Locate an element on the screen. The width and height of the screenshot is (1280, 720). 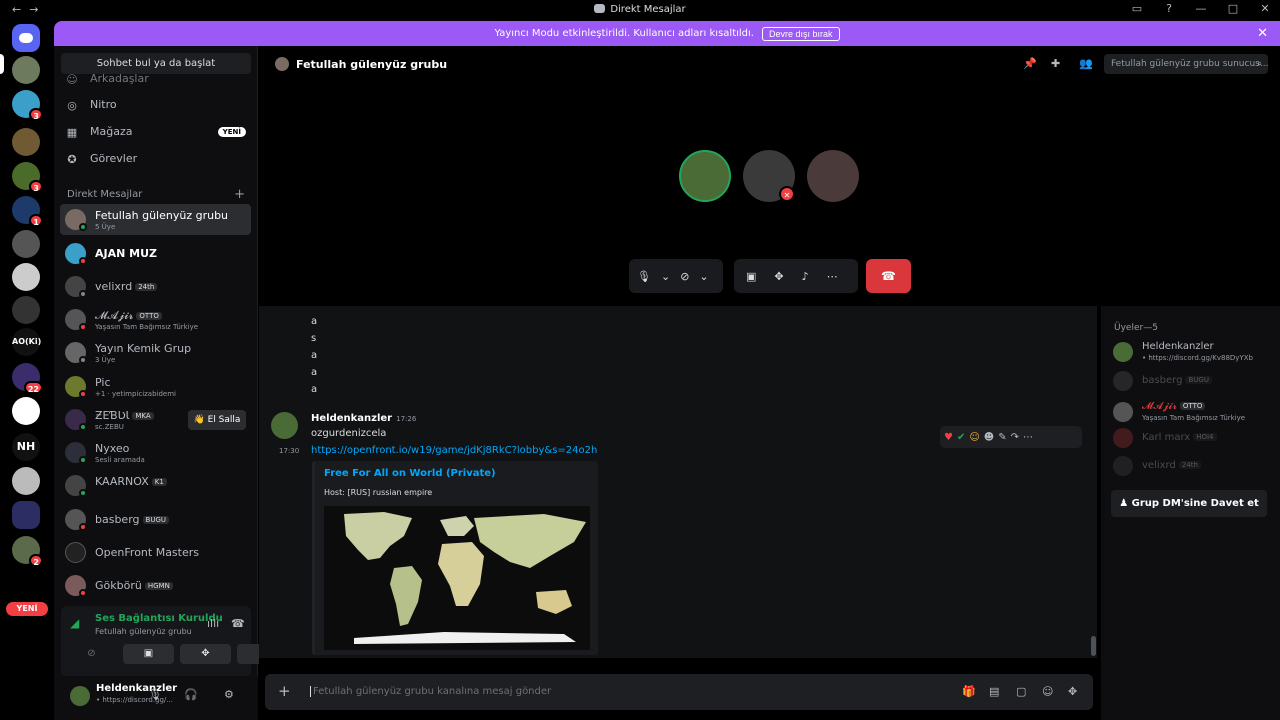
invite-to-group-button: ♟ Grup DM'sine Davet et is located at coordinates (1189, 503).